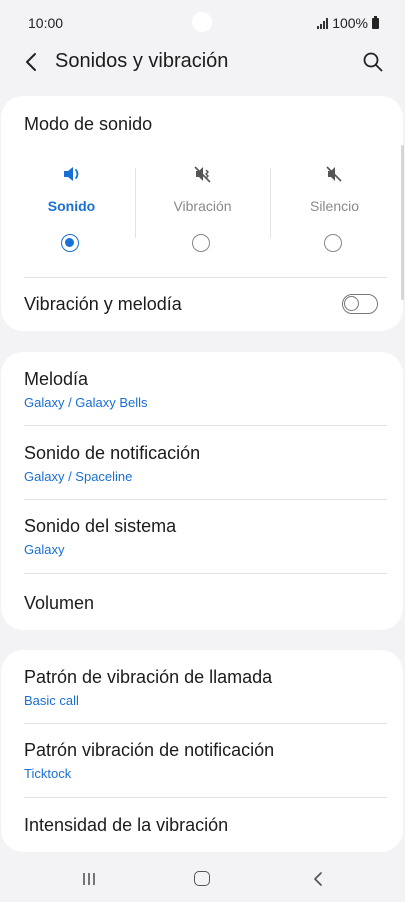  I want to click on status-indicators: 100%, so click(348, 23).